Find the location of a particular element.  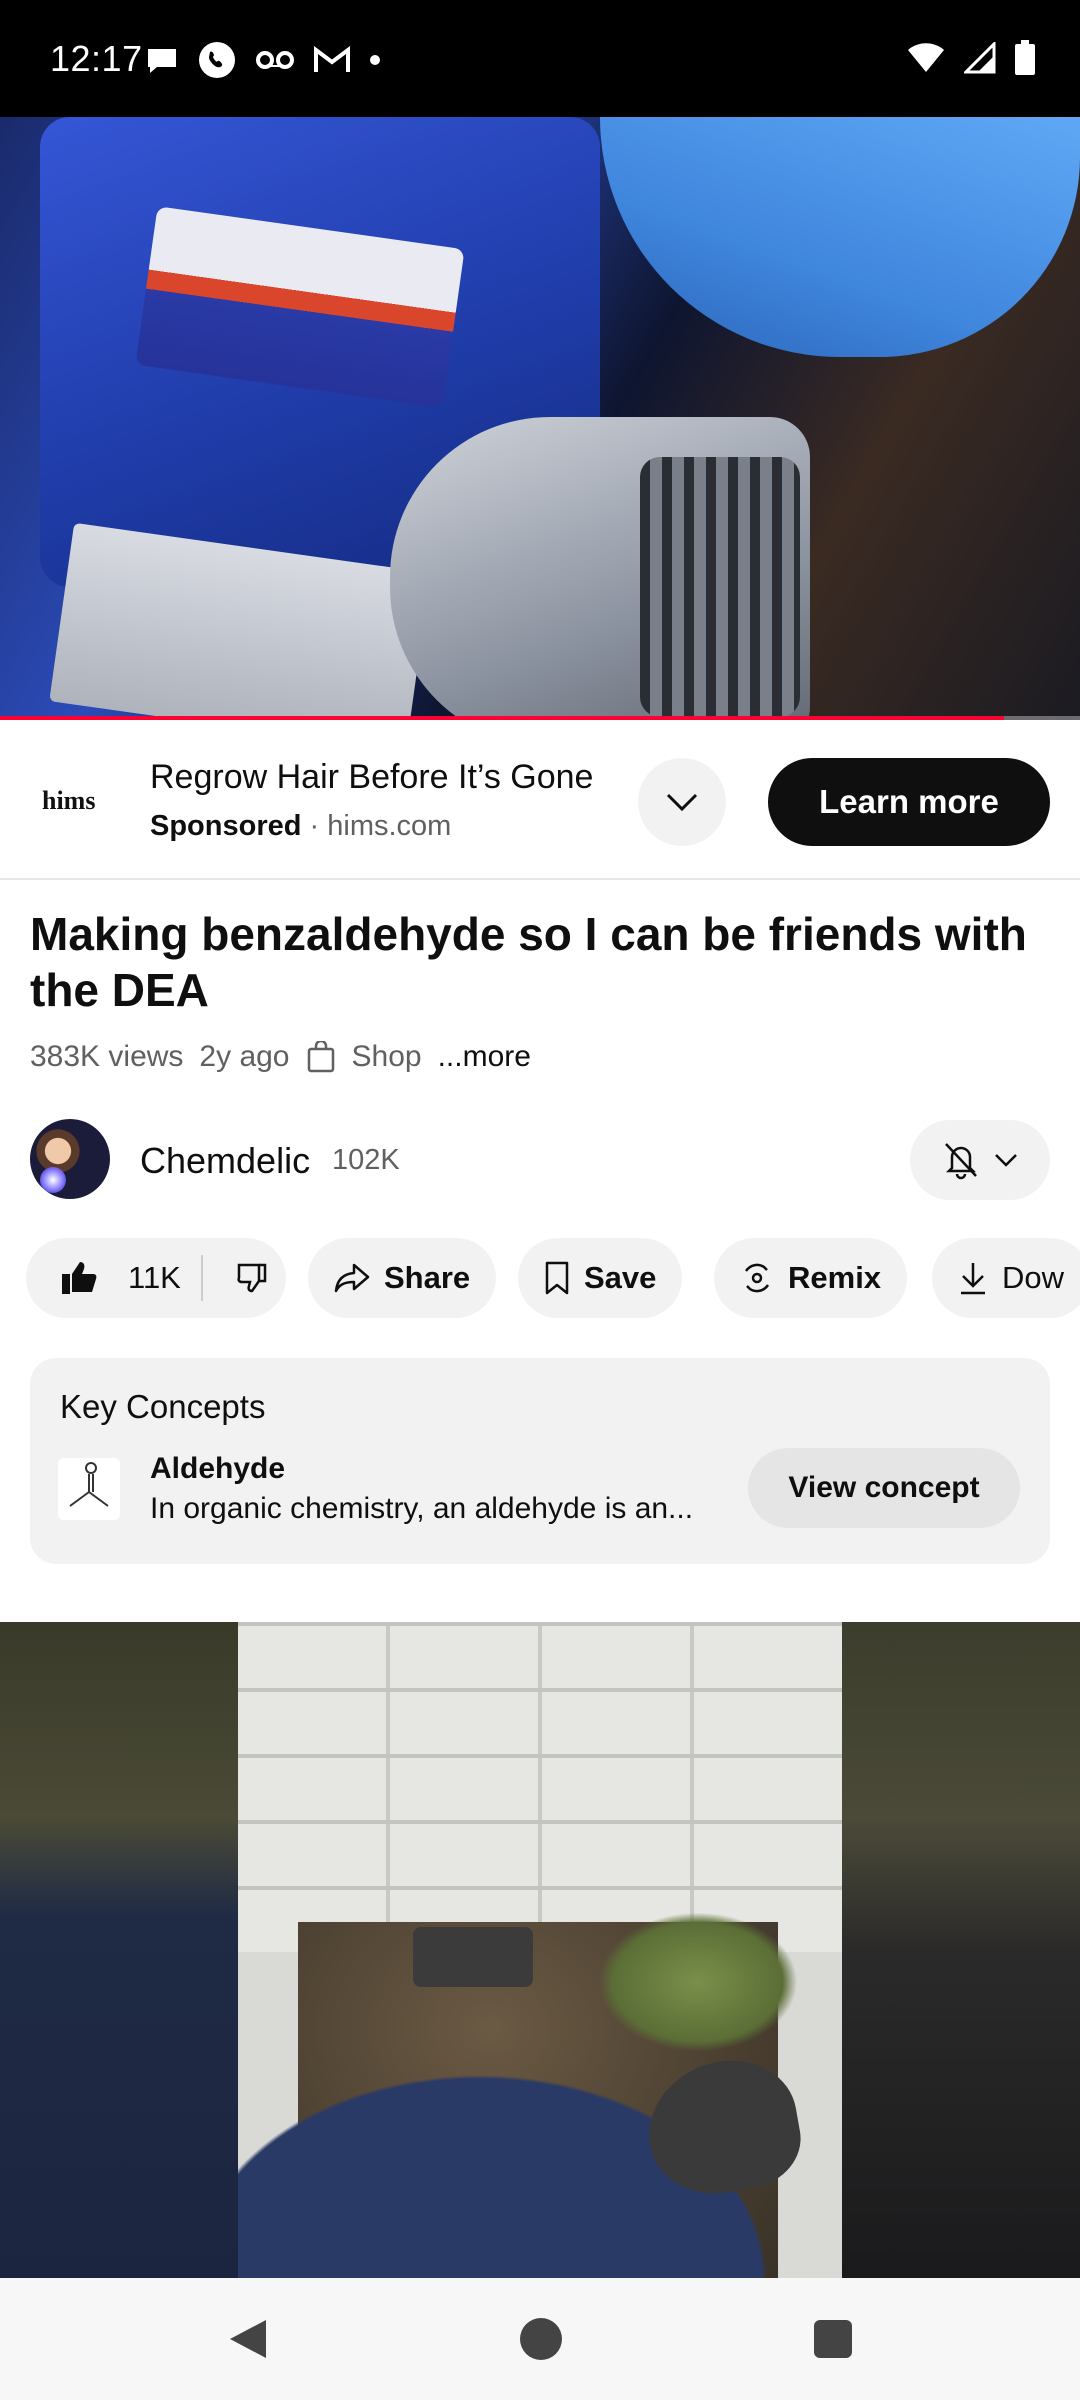

learn-more-button: Learn more is located at coordinates (909, 802).